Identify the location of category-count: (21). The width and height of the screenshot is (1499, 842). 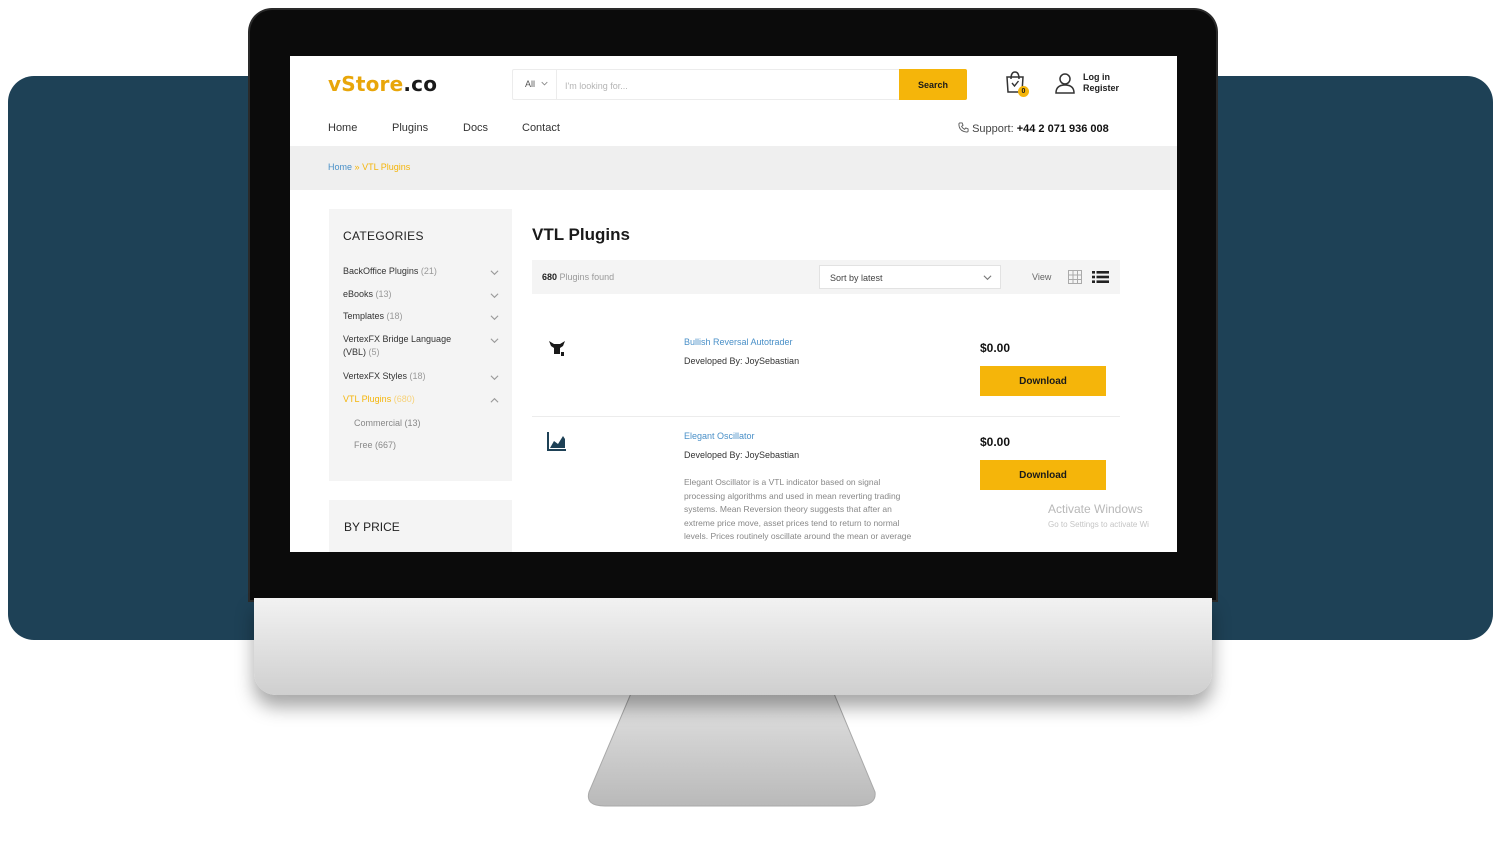
(428, 271).